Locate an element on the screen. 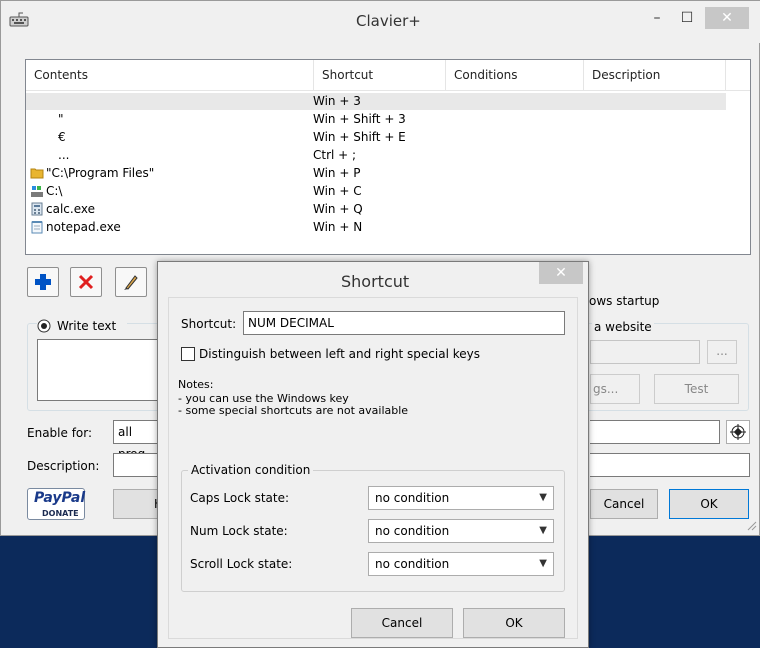 This screenshot has height=648, width=760. caps-lock-value: no condition is located at coordinates (412, 498).